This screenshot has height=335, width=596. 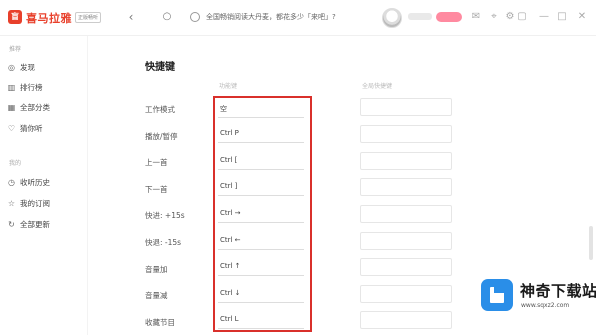 What do you see at coordinates (11, 182) in the screenshot?
I see `history-icon: ◷` at bounding box center [11, 182].